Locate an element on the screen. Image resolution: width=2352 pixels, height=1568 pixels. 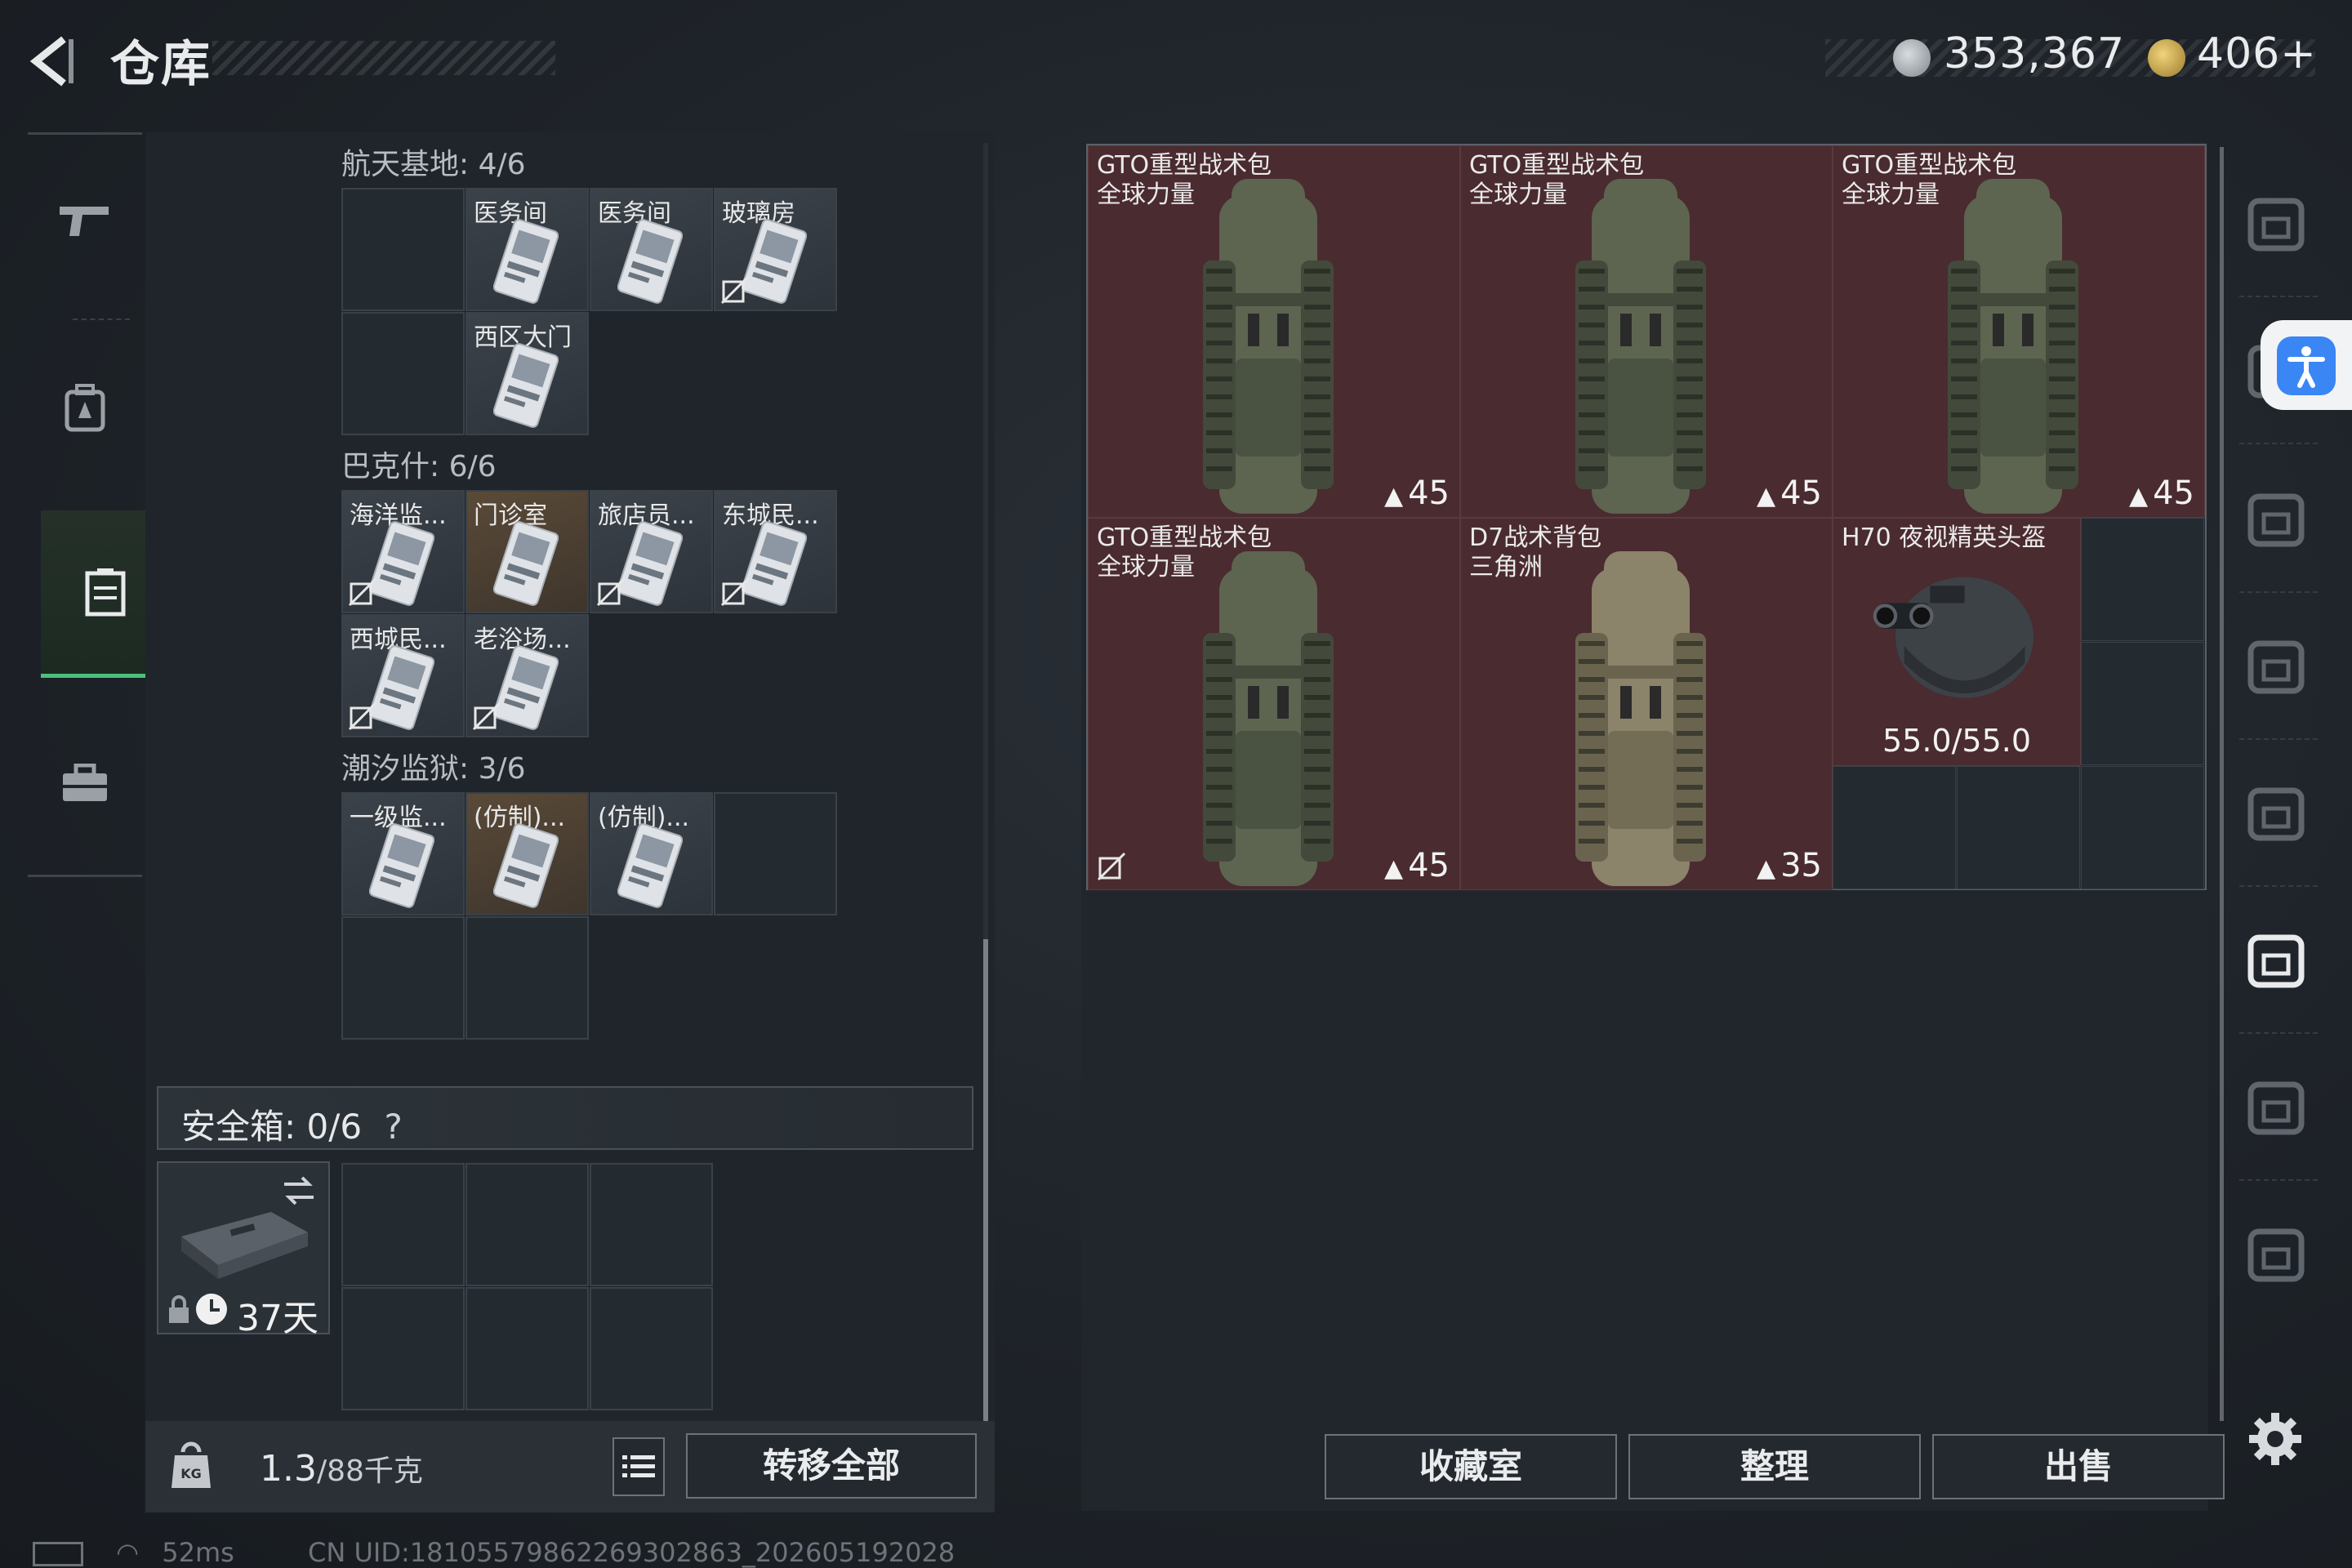
case-iii-icon is located at coordinates (2276, 1253).